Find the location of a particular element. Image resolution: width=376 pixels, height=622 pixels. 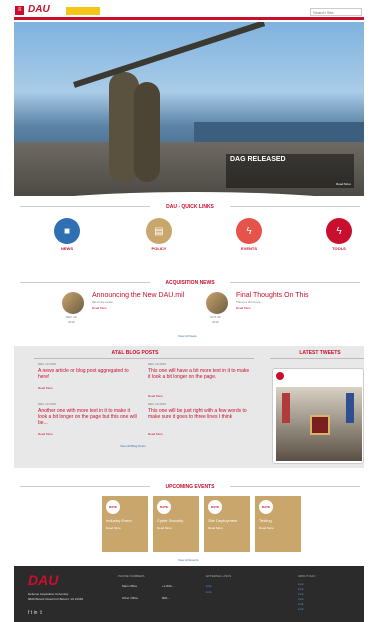

event-title: Industry Event is located at coordinates (119, 520).